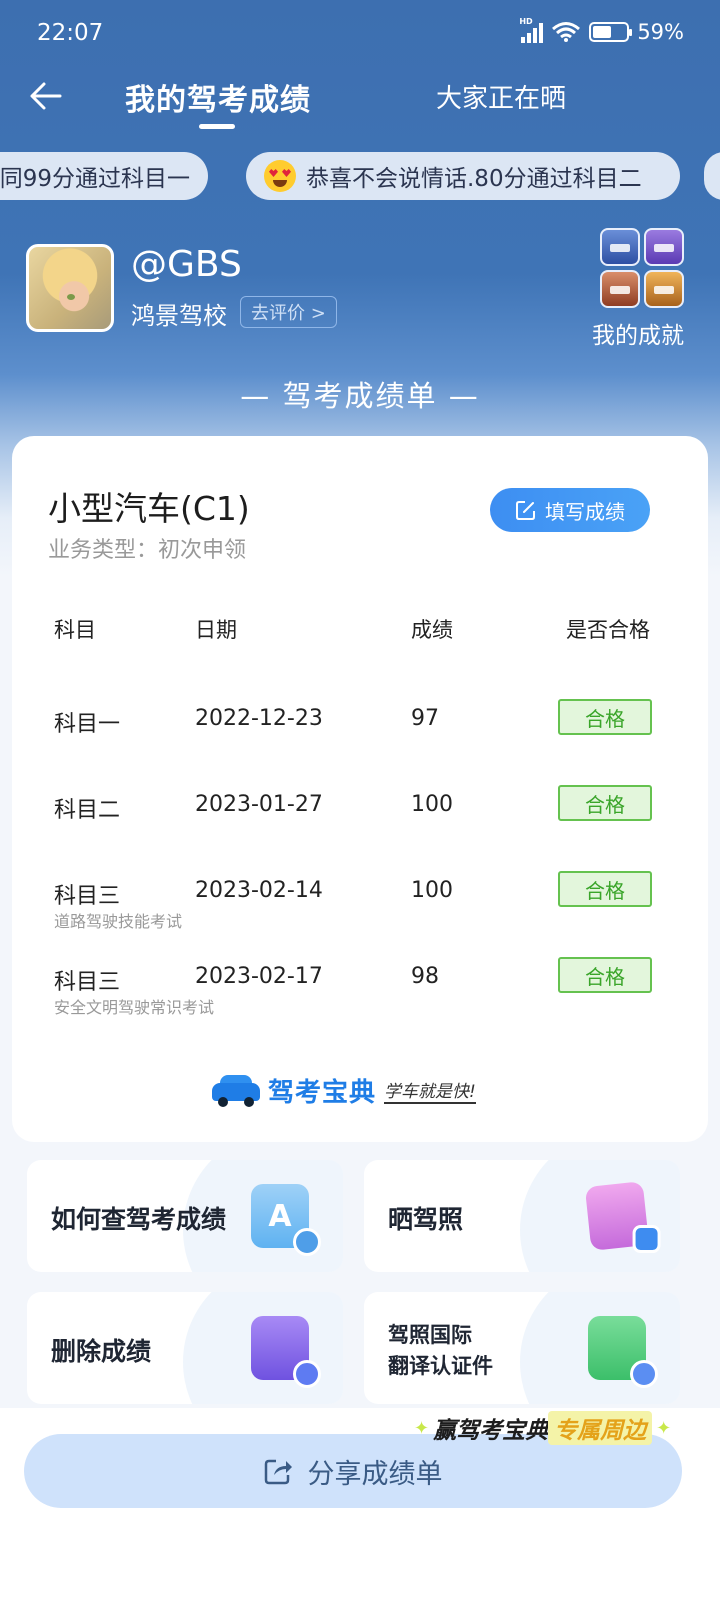 This screenshot has width=720, height=1600. Describe the element at coordinates (491, 1431) in the screenshot. I see `promo-text: 赢驾考宝典` at that location.